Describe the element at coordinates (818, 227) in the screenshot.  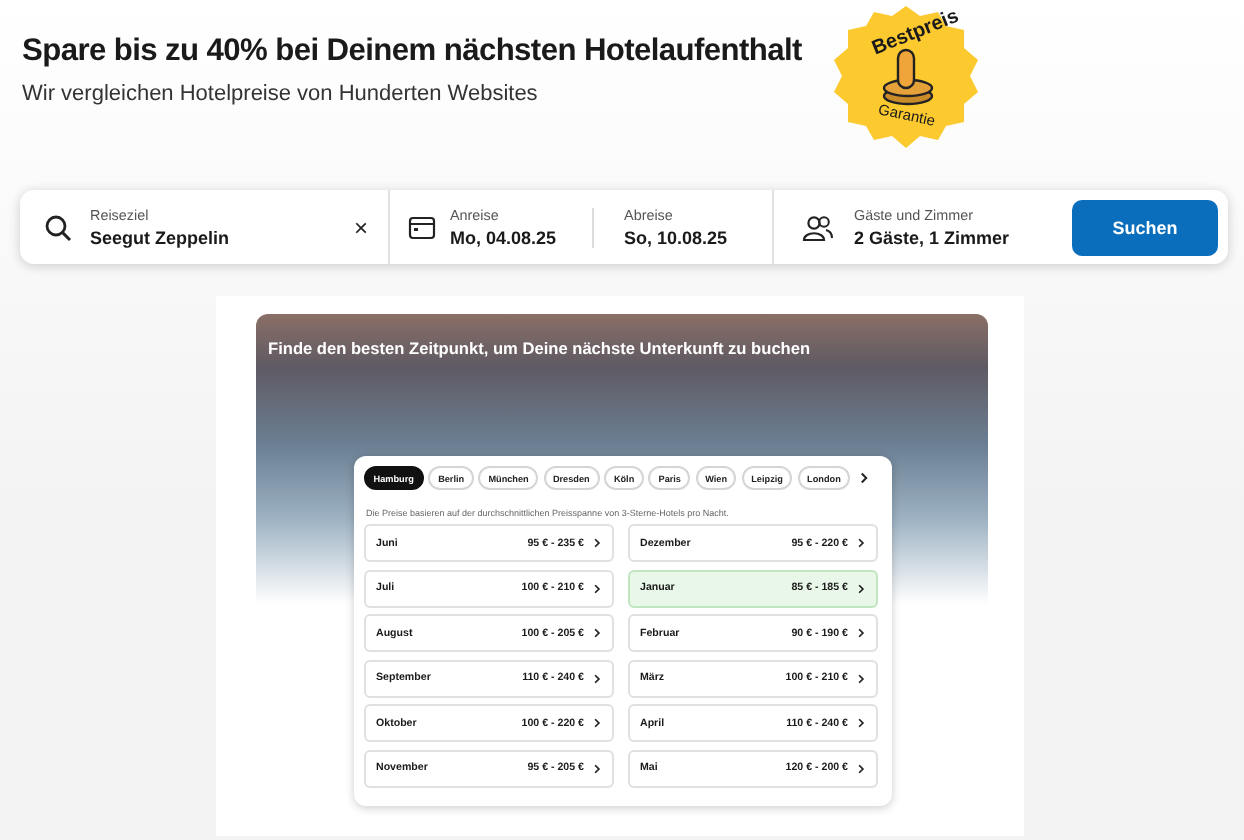
I see `people-icon` at that location.